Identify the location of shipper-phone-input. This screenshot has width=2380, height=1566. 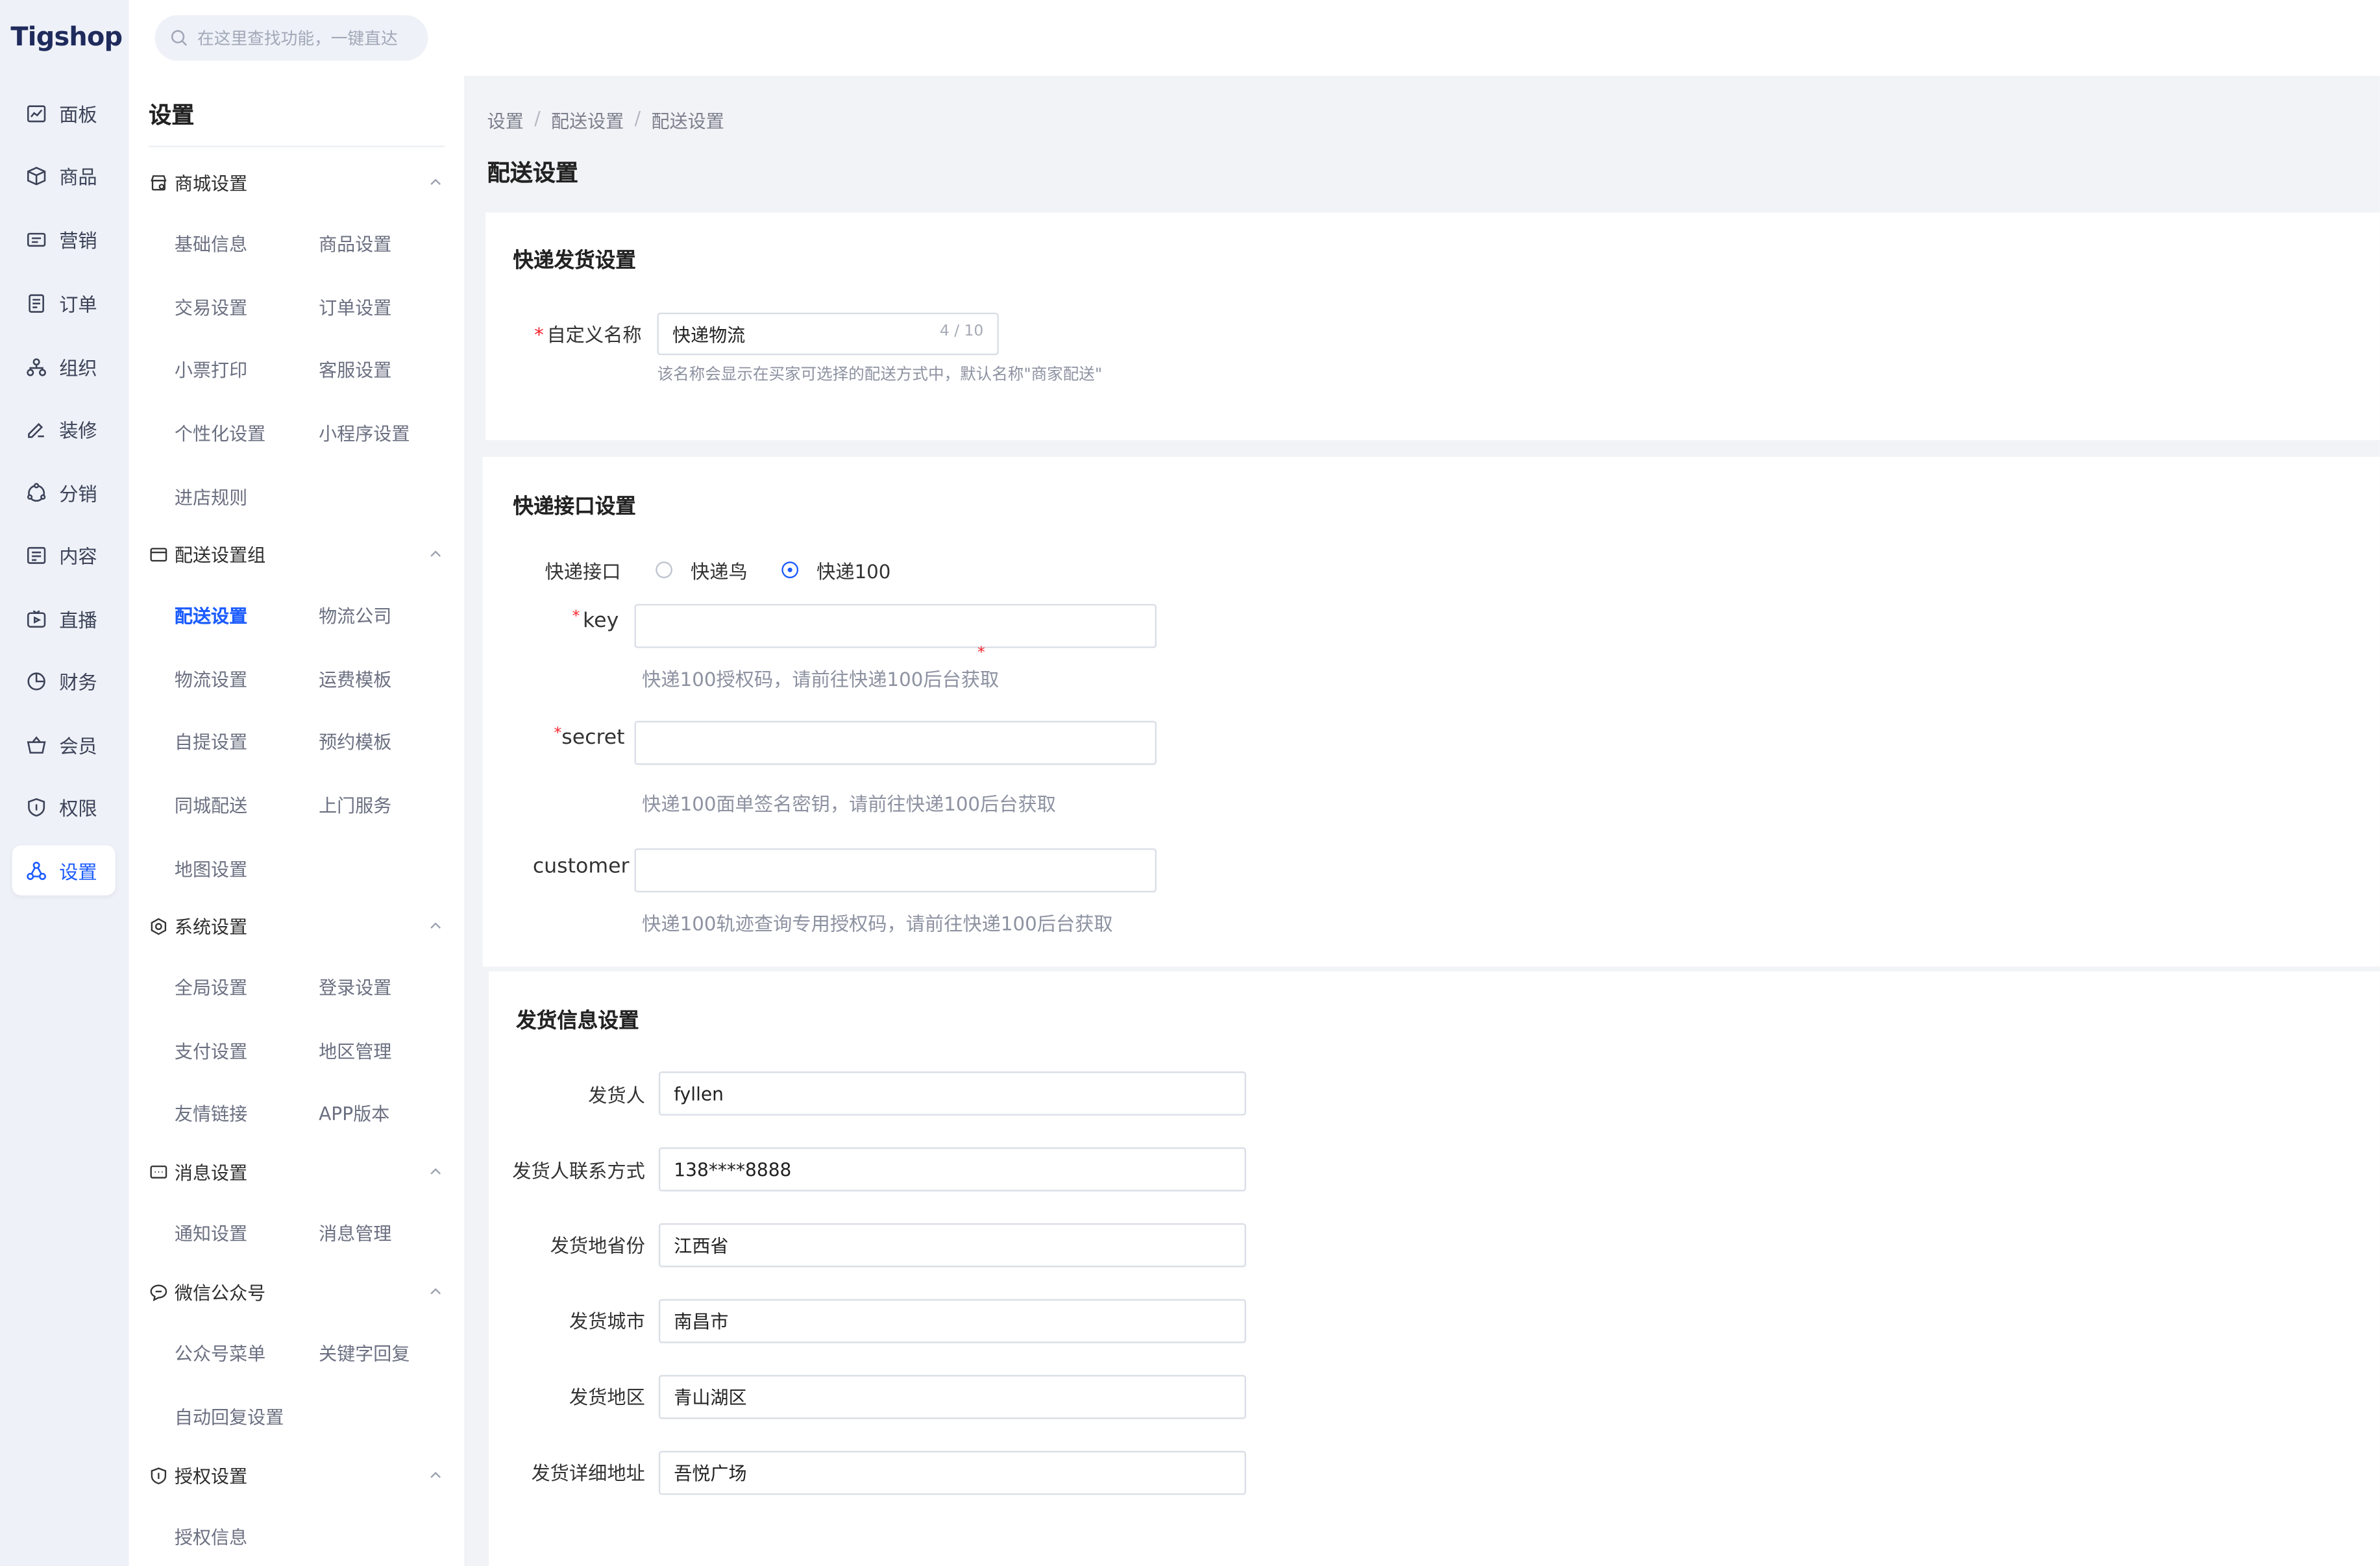
(953, 1169).